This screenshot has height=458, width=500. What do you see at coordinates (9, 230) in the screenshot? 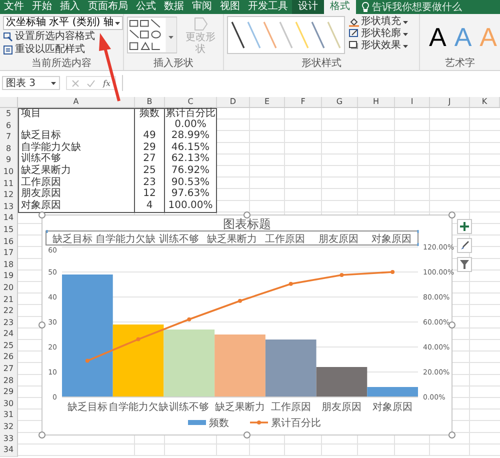
I see `row-number: 15` at bounding box center [9, 230].